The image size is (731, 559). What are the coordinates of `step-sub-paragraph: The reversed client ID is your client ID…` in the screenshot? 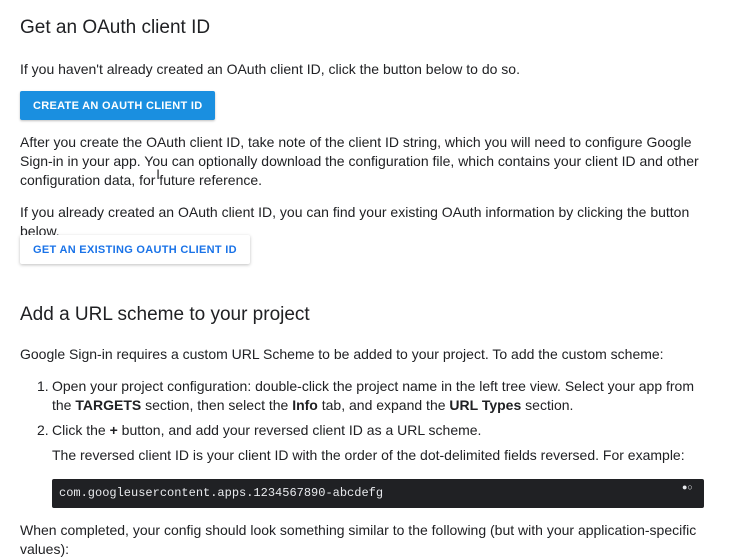 It's located at (368, 455).